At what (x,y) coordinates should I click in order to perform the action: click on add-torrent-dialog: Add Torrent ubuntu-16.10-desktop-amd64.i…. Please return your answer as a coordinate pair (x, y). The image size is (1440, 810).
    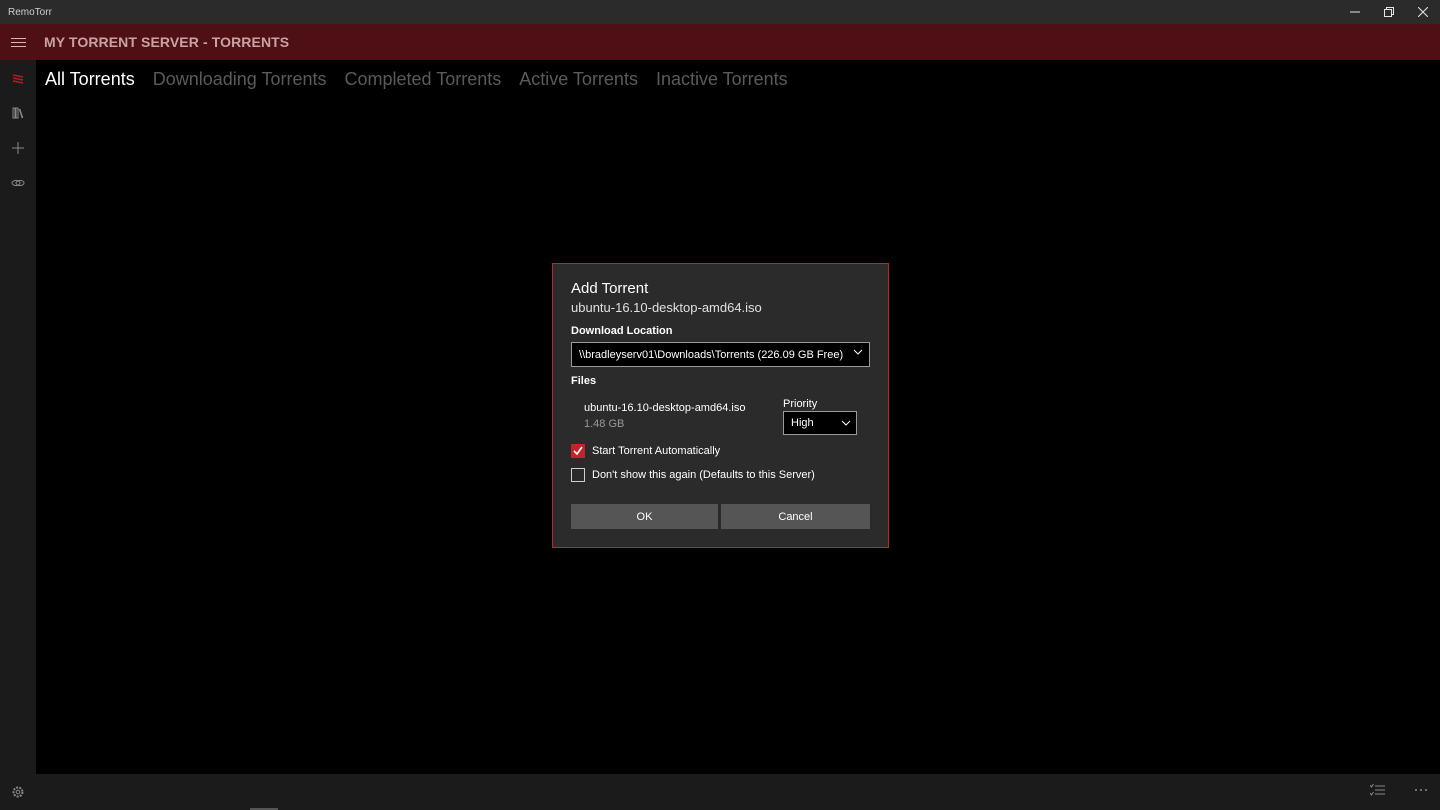
    Looking at the image, I should click on (720, 405).